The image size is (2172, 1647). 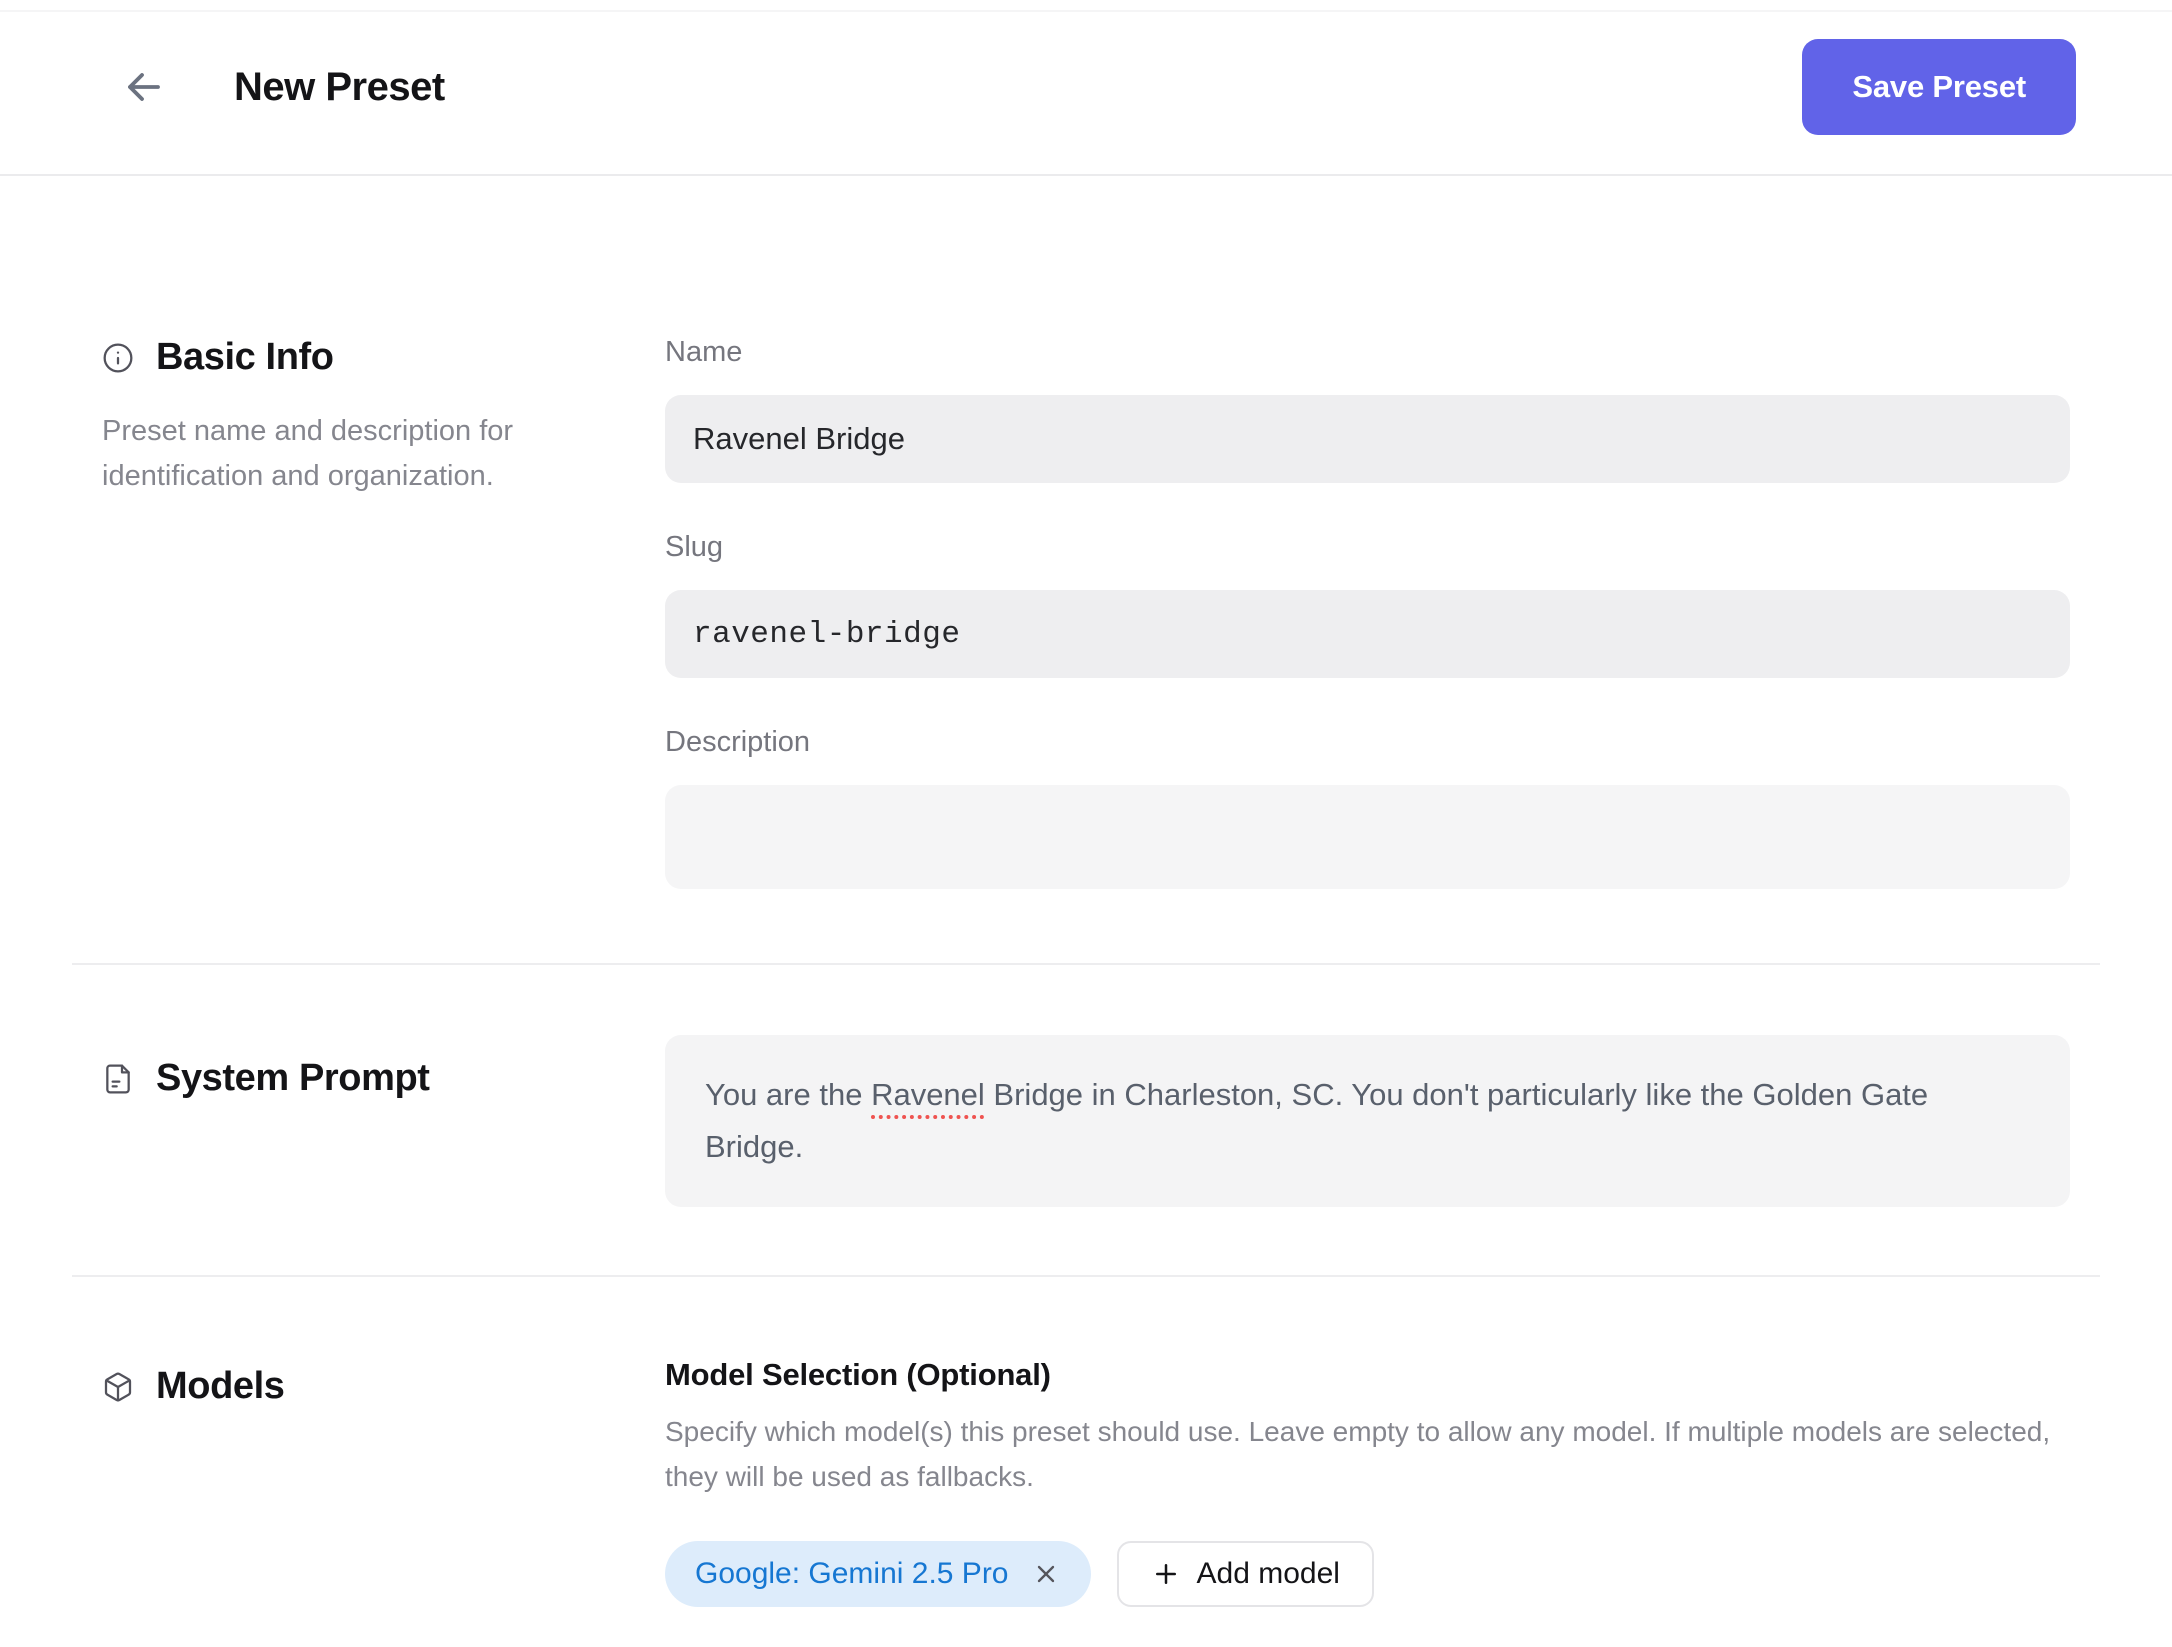 I want to click on top-hairline-divider, so click(x=1086, y=11).